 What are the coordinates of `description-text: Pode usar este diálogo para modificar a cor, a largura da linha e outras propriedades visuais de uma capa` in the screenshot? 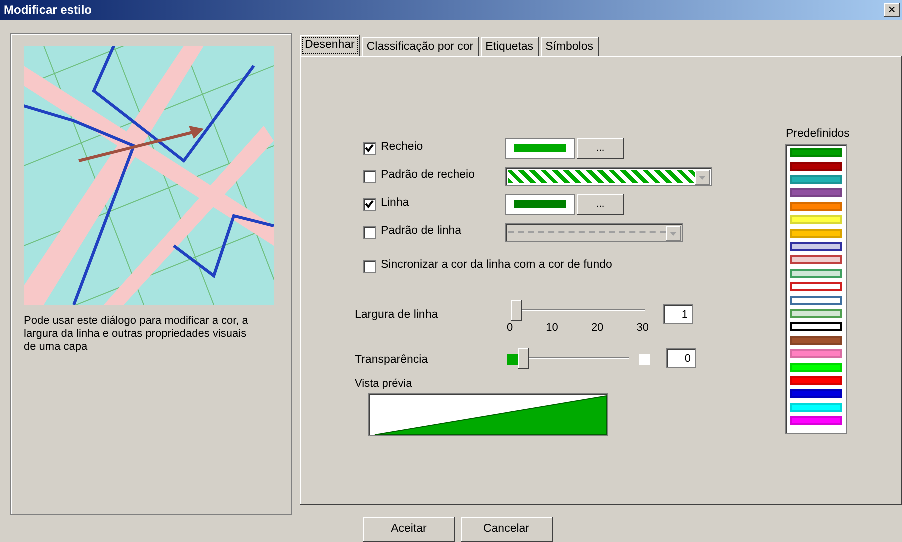 It's located at (137, 334).